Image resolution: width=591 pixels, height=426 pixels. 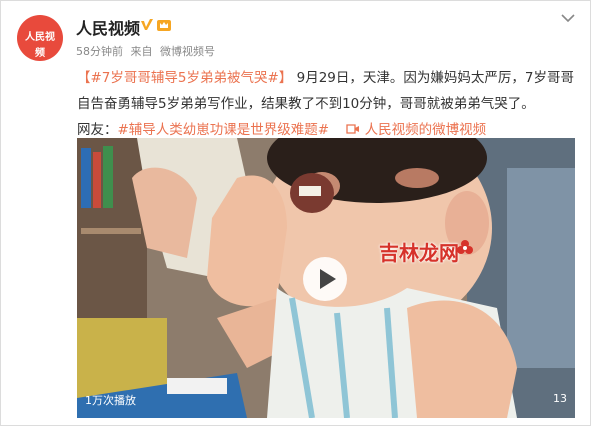 I want to click on post-meta: 58分钟前 来自 微博视频号, so click(x=147, y=51).